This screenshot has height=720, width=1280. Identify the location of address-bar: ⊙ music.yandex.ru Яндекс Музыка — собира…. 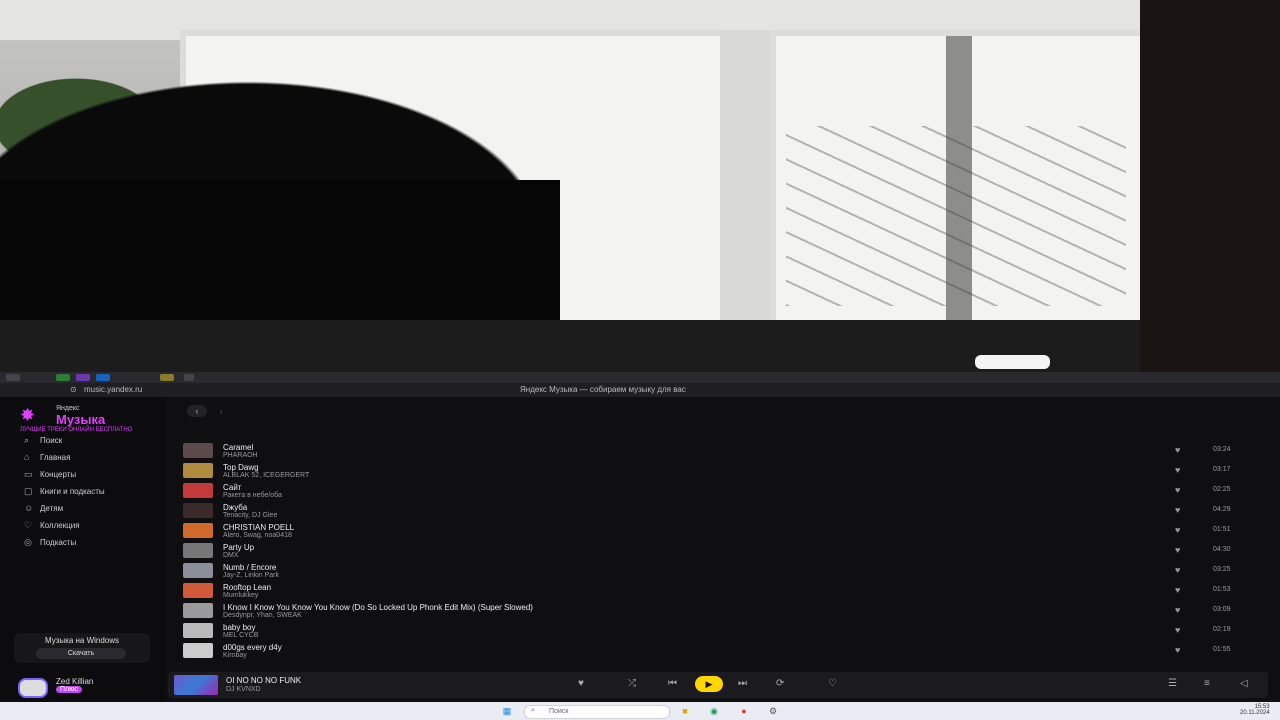
(640, 390).